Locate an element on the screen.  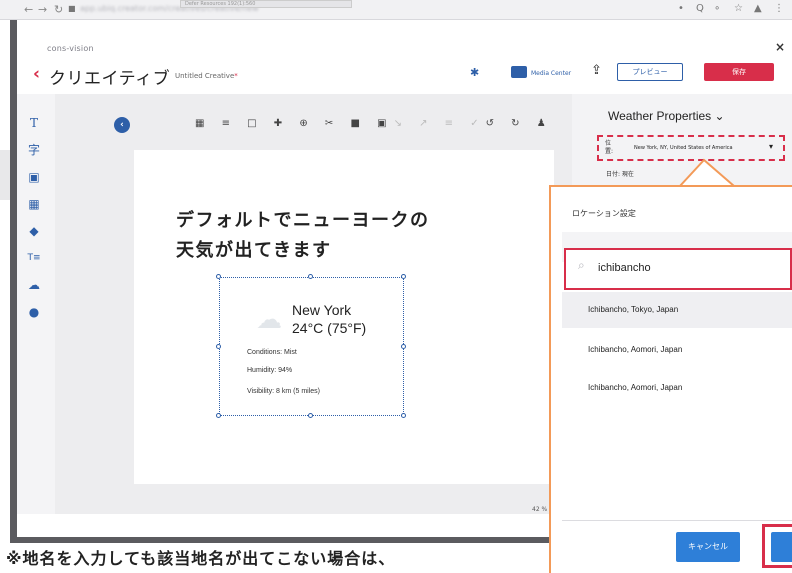
weather-temperature: 24°C (75°F) is located at coordinates (329, 328).